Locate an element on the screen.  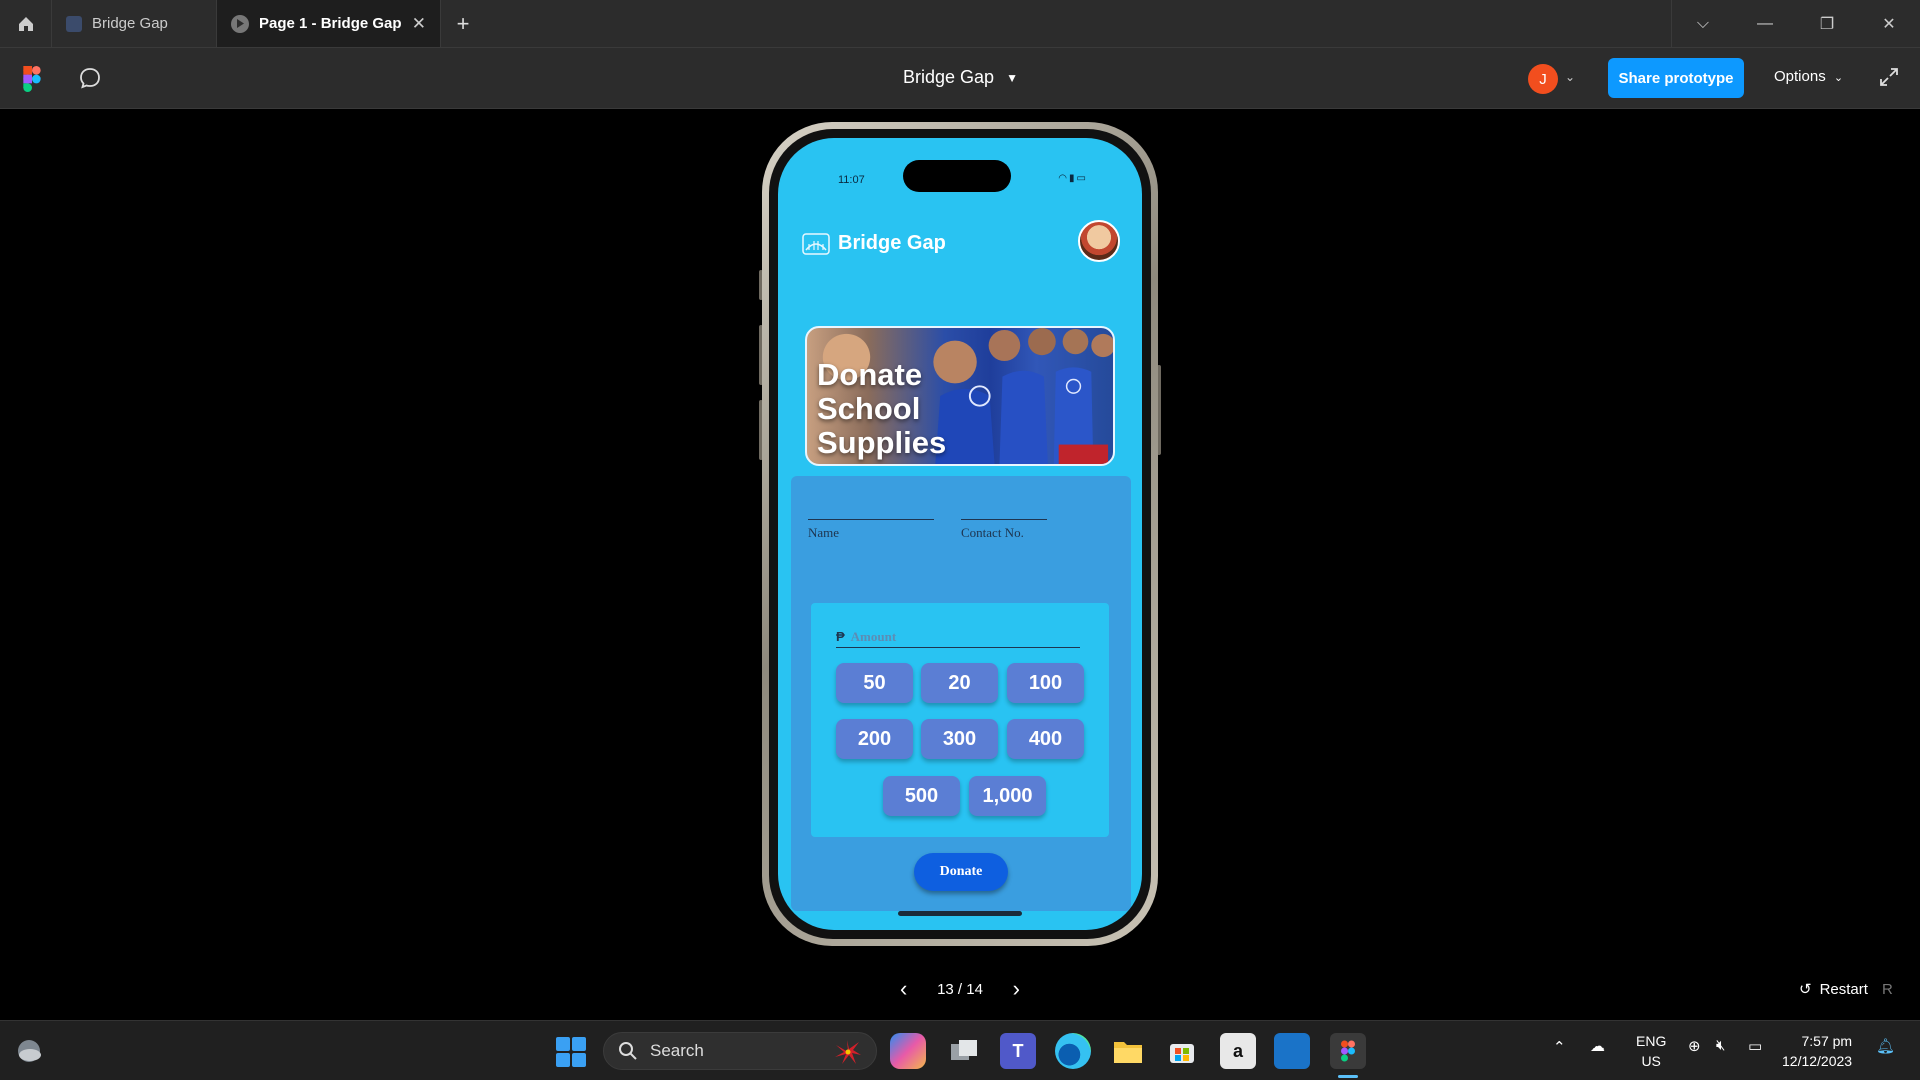
close-window-icon: ✕ is located at coordinates (1889, 23).